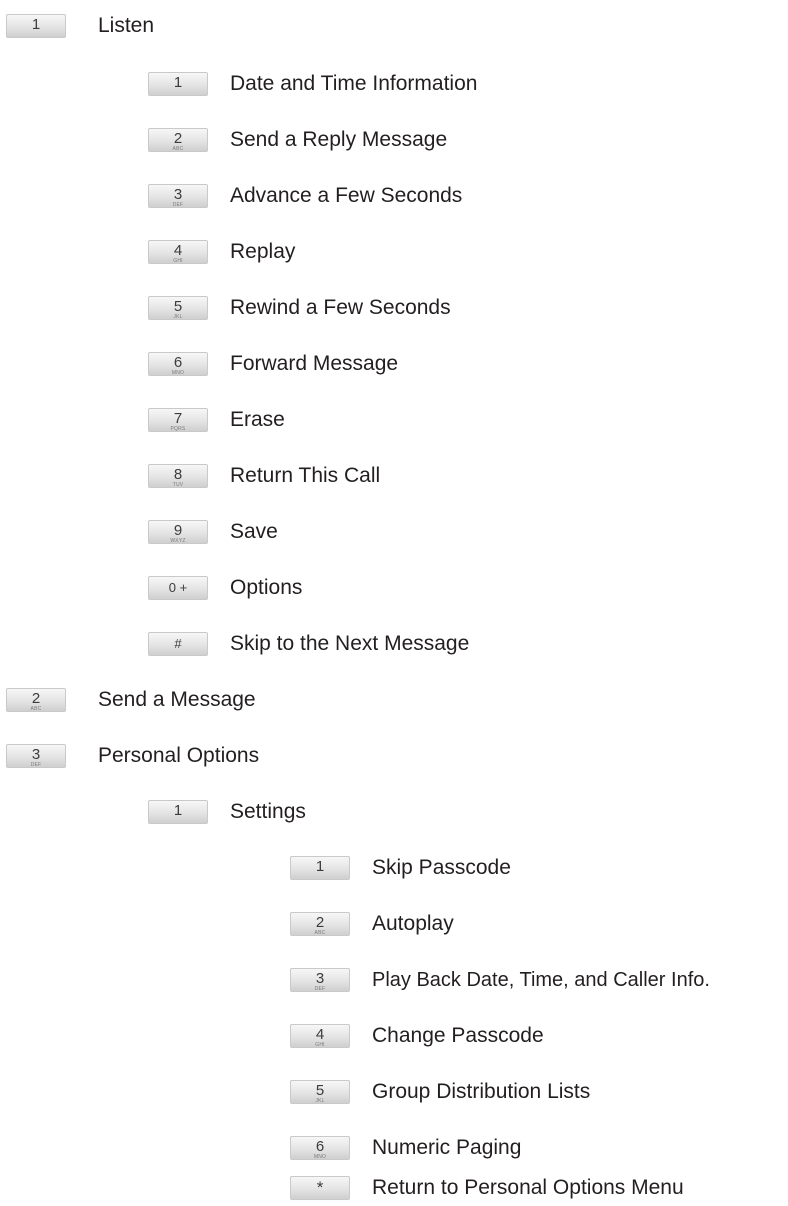  Describe the element at coordinates (263, 251) in the screenshot. I see `menu-item-label: Replay` at that location.